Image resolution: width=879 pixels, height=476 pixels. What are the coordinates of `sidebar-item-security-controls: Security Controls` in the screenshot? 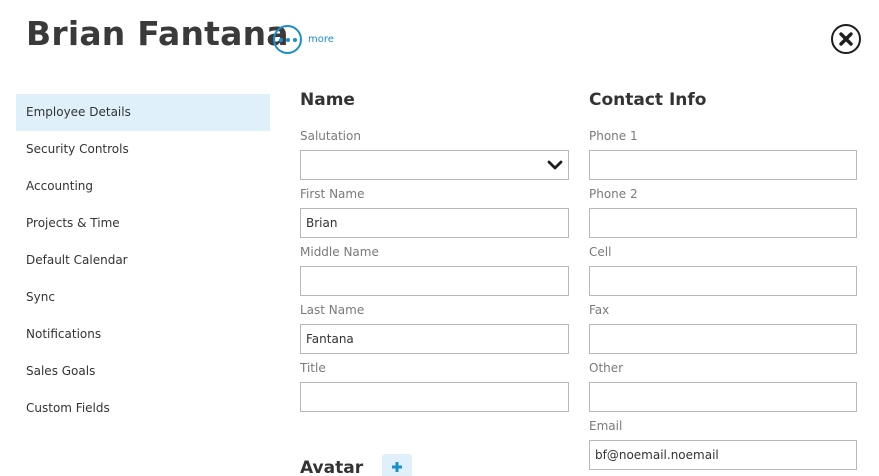 It's located at (143, 149).